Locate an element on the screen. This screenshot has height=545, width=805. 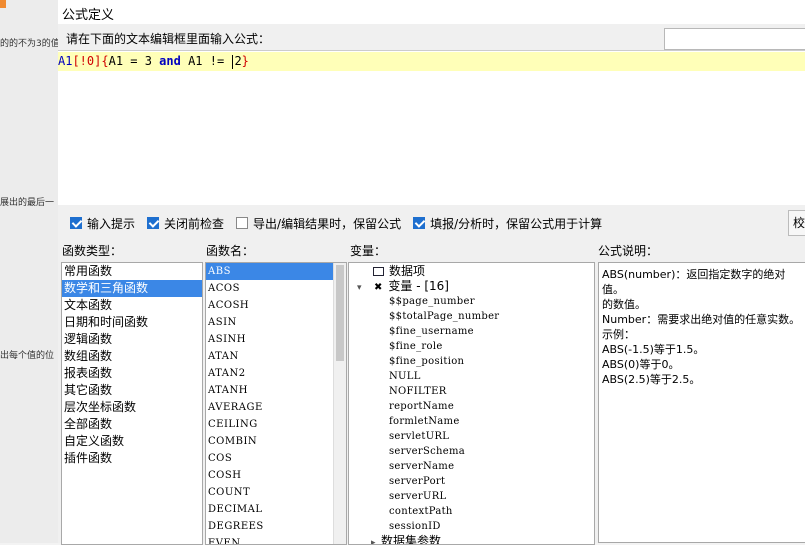
formula-token: A1 is located at coordinates (65, 61).